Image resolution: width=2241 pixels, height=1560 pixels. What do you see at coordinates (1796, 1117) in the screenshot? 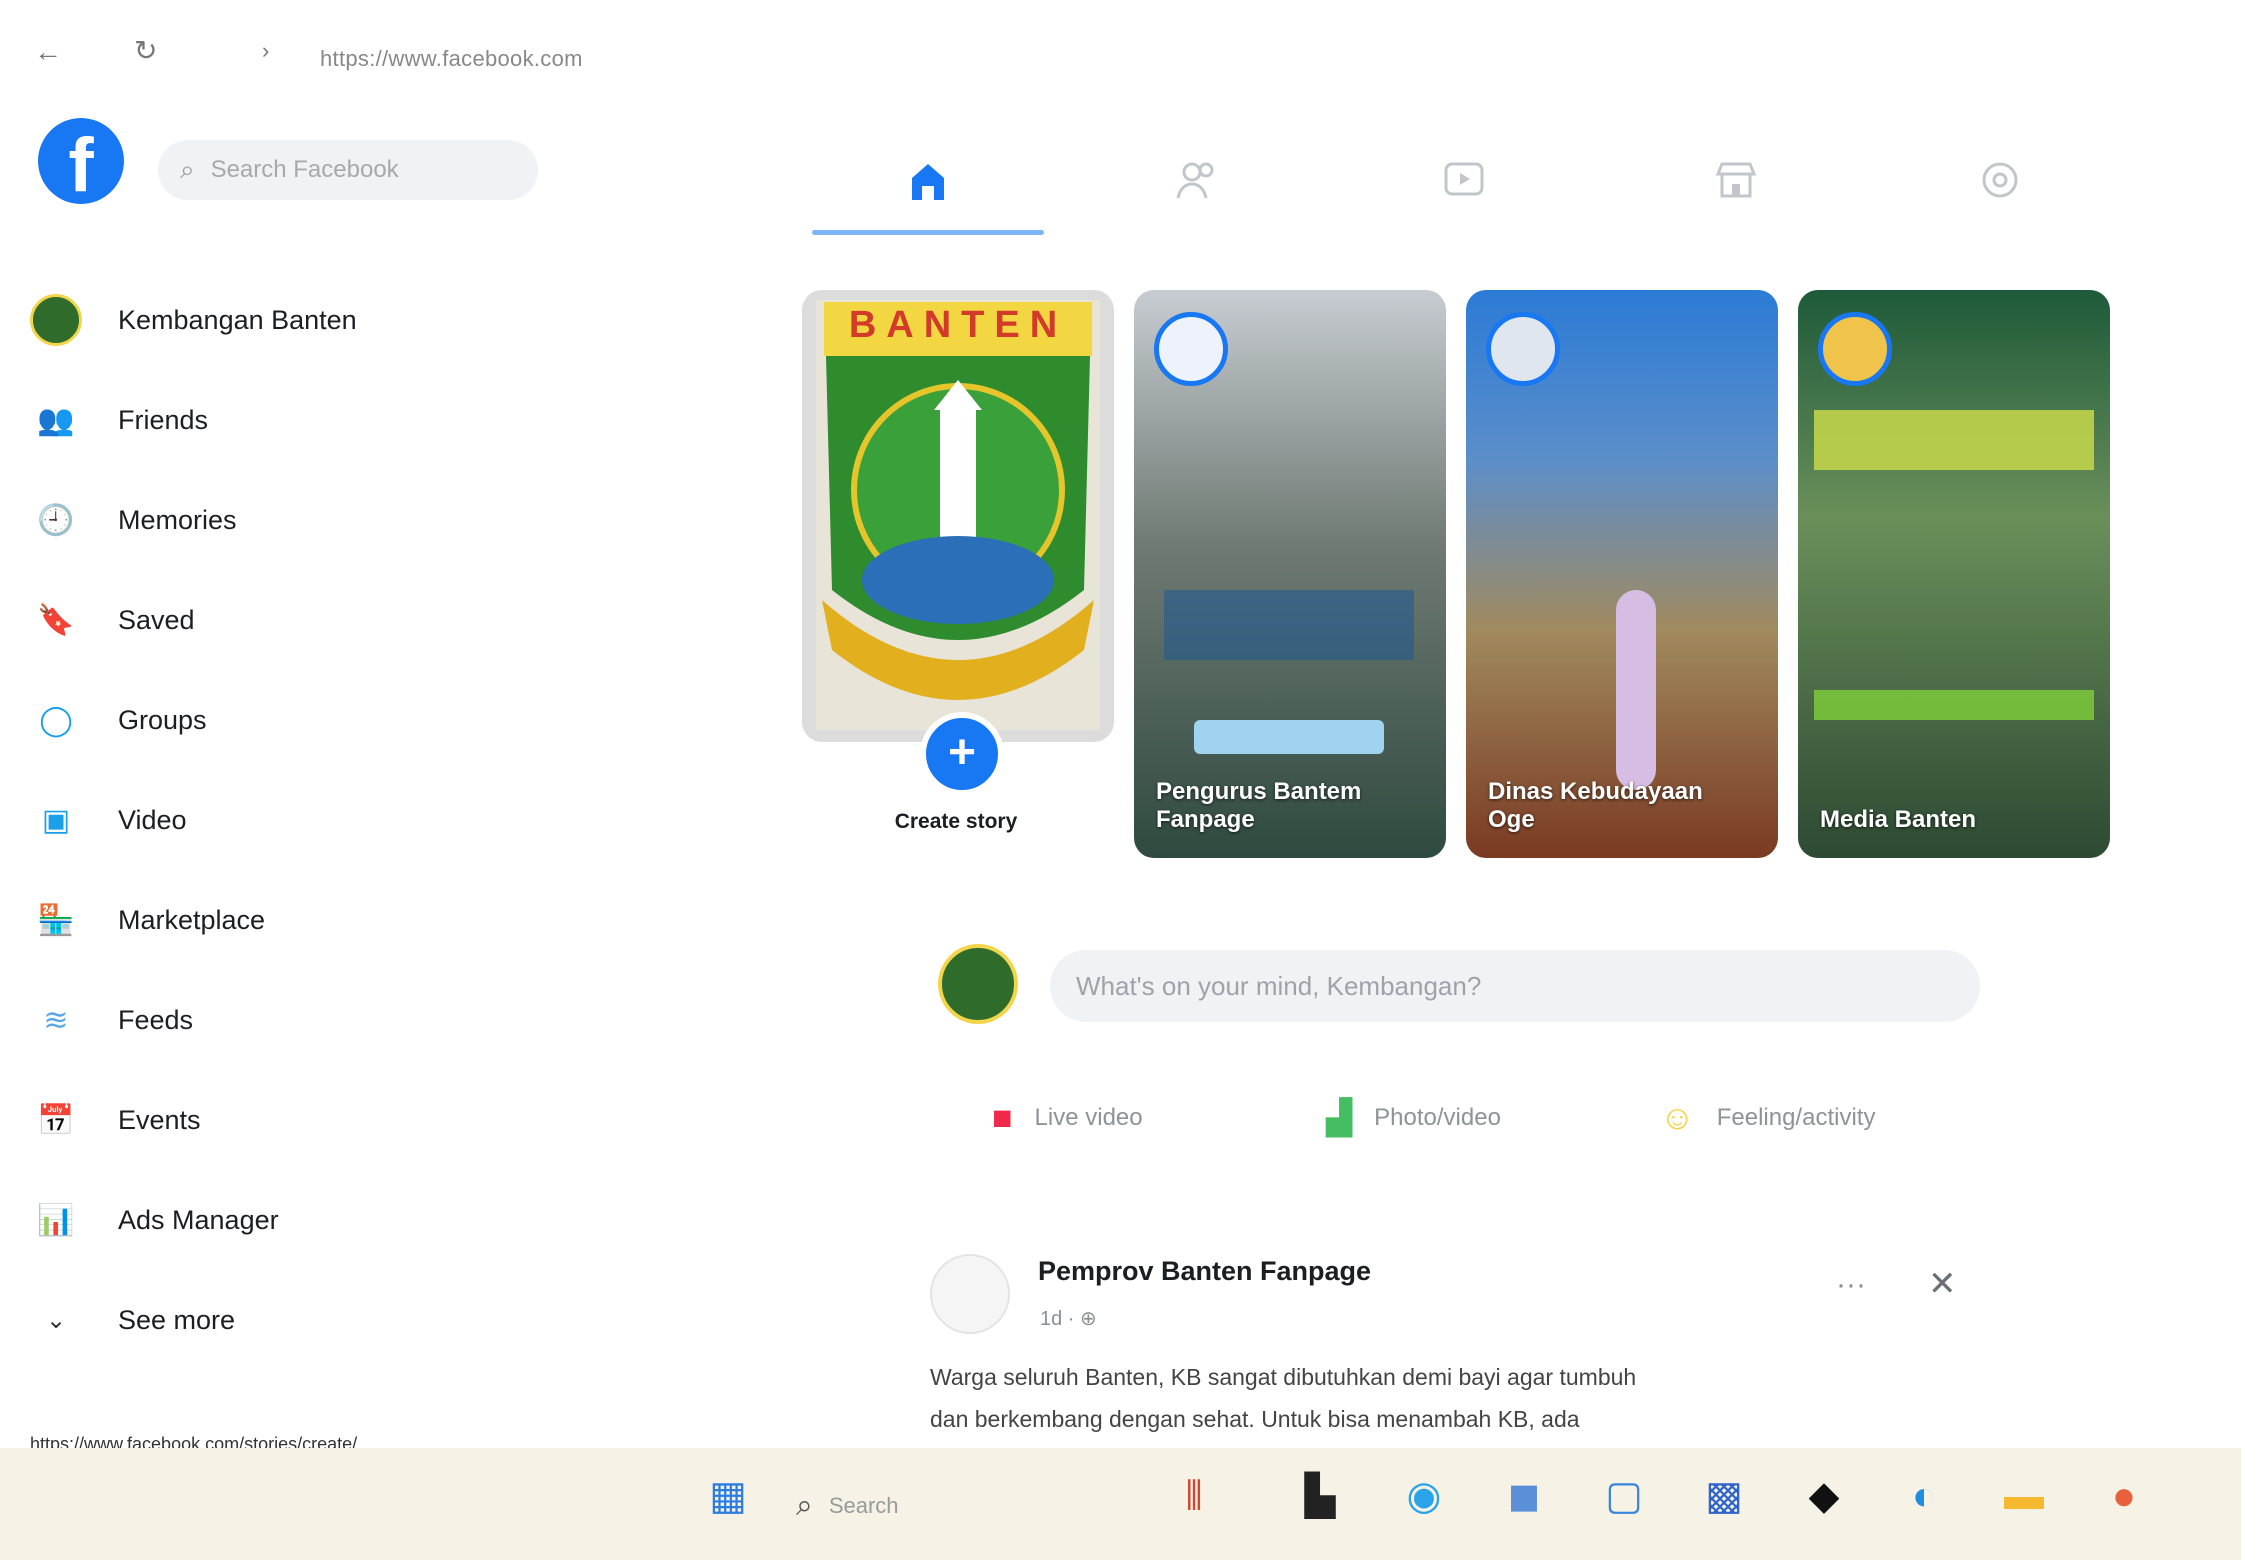
I see `feeling-activity-label: Feeling/activity` at bounding box center [1796, 1117].